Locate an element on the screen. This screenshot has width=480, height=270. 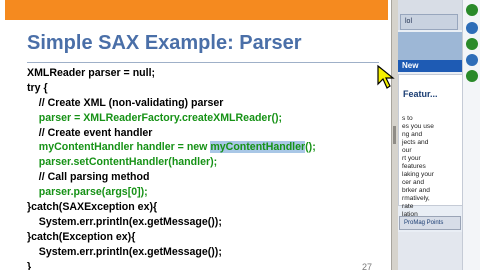
code-line: // Create XML (non-validating) parser is located at coordinates (171, 103).